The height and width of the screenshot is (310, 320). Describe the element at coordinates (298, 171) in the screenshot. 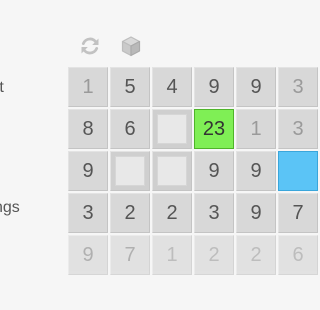

I see `highlighted-cell` at that location.